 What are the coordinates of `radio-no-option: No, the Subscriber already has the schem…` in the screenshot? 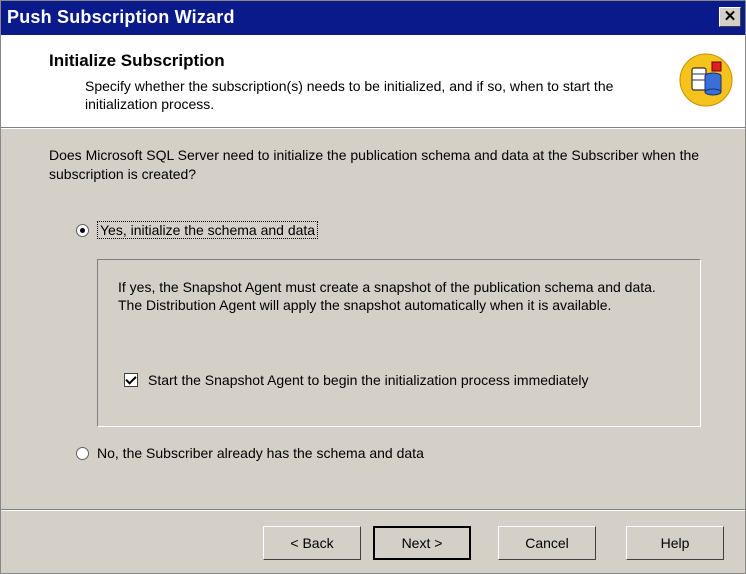 It's located at (250, 453).